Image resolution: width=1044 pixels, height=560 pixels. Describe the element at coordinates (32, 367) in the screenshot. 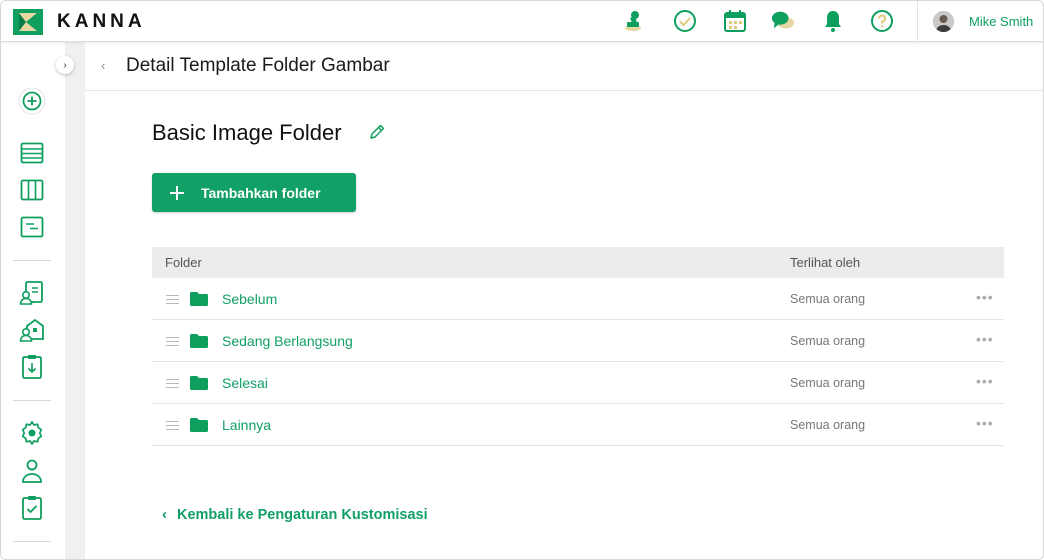

I see `clipboard-download-icon` at that location.